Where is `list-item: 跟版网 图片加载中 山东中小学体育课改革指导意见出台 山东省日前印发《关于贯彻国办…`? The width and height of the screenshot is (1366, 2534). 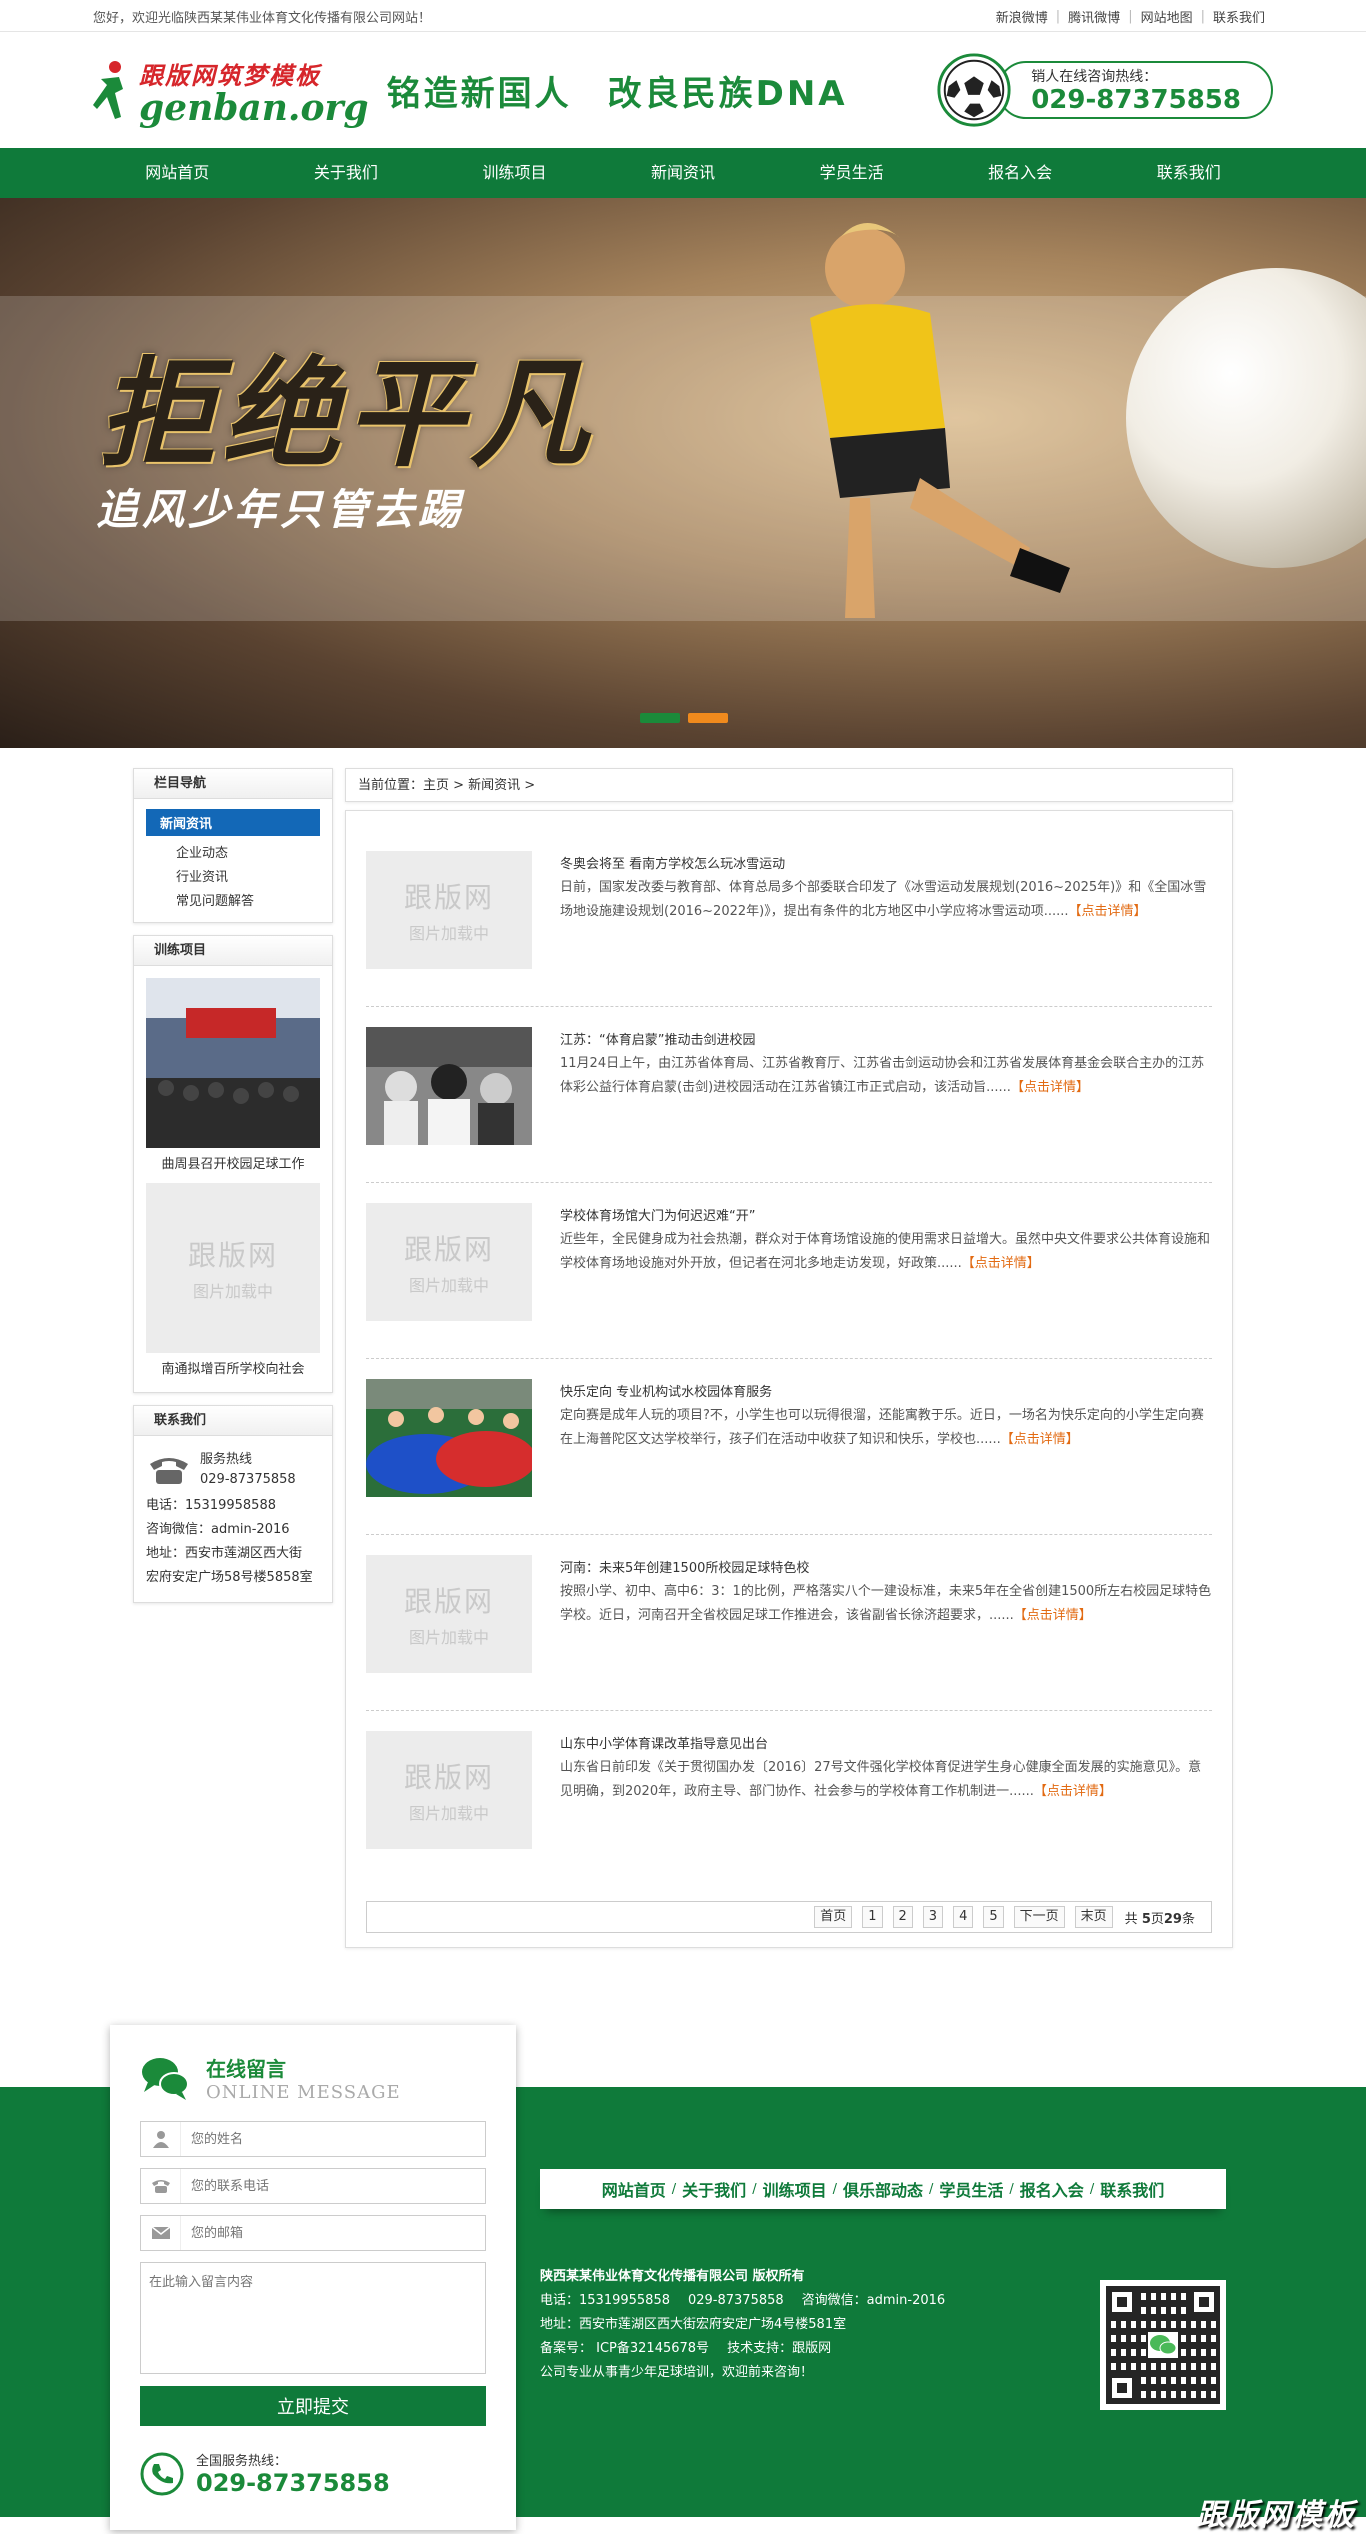
list-item: 跟版网 图片加载中 山东中小学体育课改革指导意见出台 山东省日前印发《关于贯彻国办… is located at coordinates (789, 1799).